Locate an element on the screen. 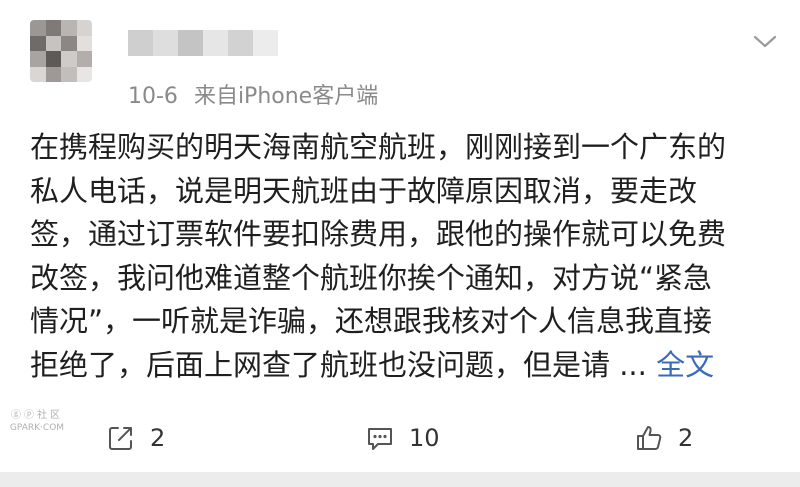  action-bar: 2 10 2 is located at coordinates (400, 438).